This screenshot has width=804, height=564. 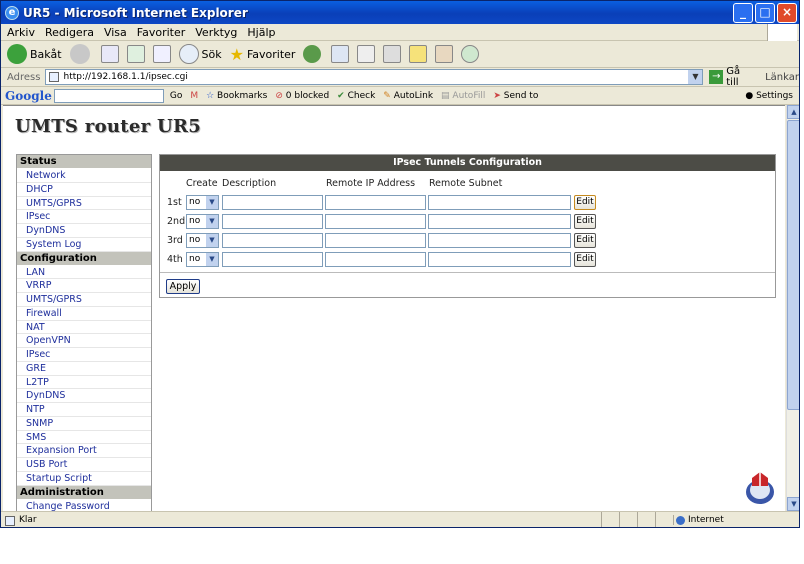 What do you see at coordinates (743, 12) in the screenshot?
I see `minimize-button: _` at bounding box center [743, 12].